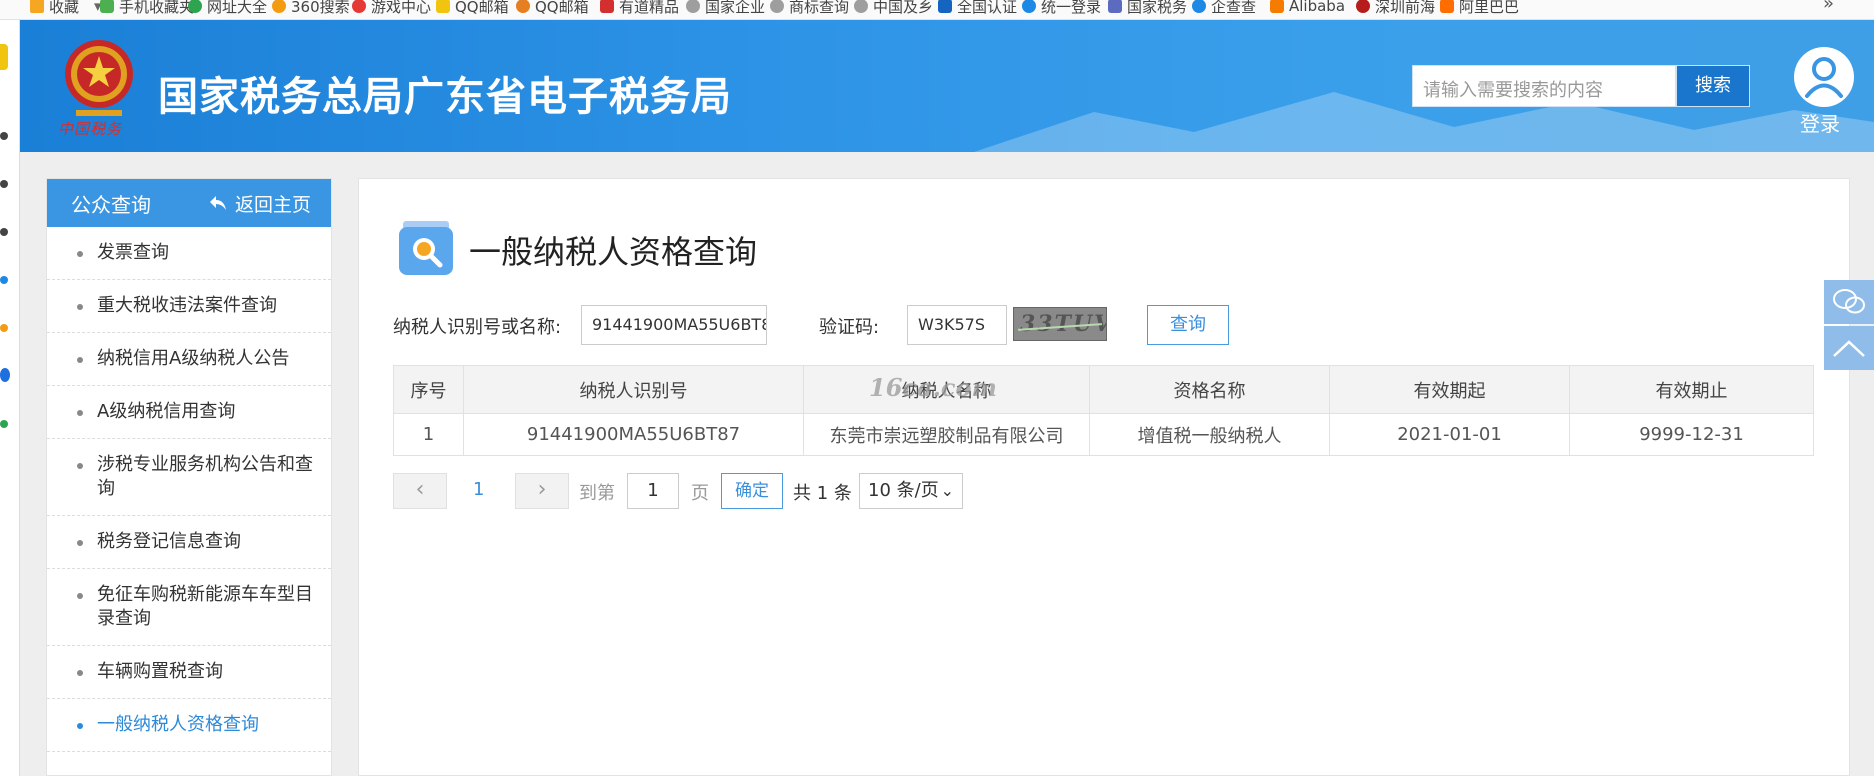 The height and width of the screenshot is (776, 1874). What do you see at coordinates (1691, 389) in the screenshot?
I see `column-header: 有效期止` at bounding box center [1691, 389].